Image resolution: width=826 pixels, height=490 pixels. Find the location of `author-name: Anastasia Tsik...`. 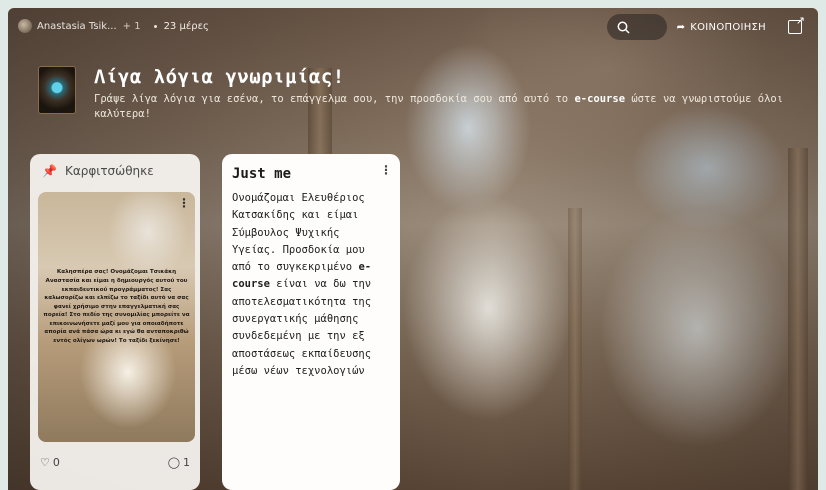

author-name: Anastasia Tsik... is located at coordinates (77, 26).